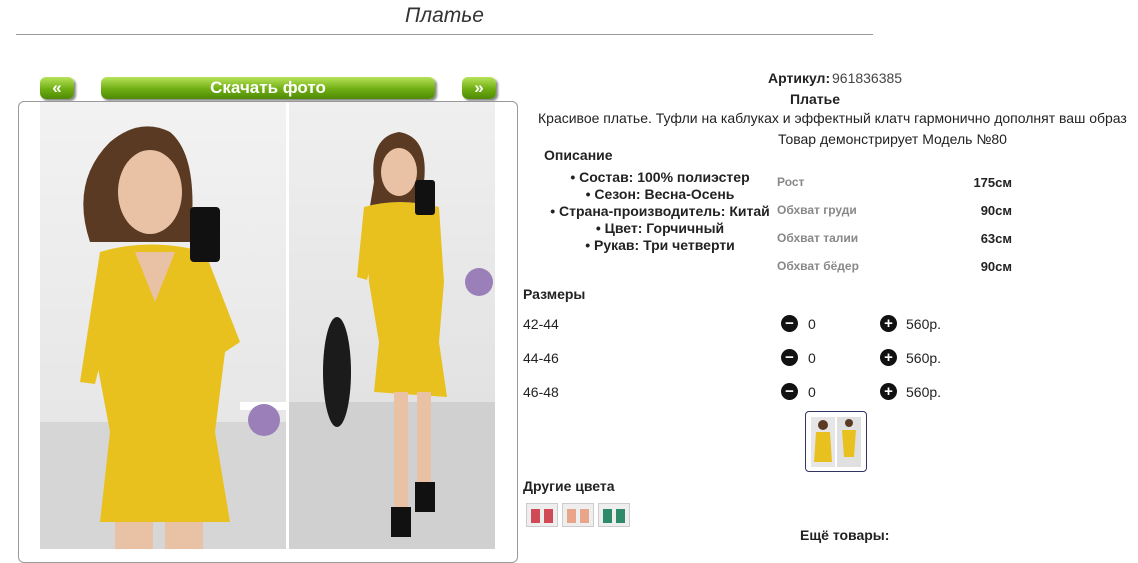 The height and width of the screenshot is (563, 1138). What do you see at coordinates (660, 194) in the screenshot?
I see `spec-item: Сезон: Весна-Осень` at bounding box center [660, 194].